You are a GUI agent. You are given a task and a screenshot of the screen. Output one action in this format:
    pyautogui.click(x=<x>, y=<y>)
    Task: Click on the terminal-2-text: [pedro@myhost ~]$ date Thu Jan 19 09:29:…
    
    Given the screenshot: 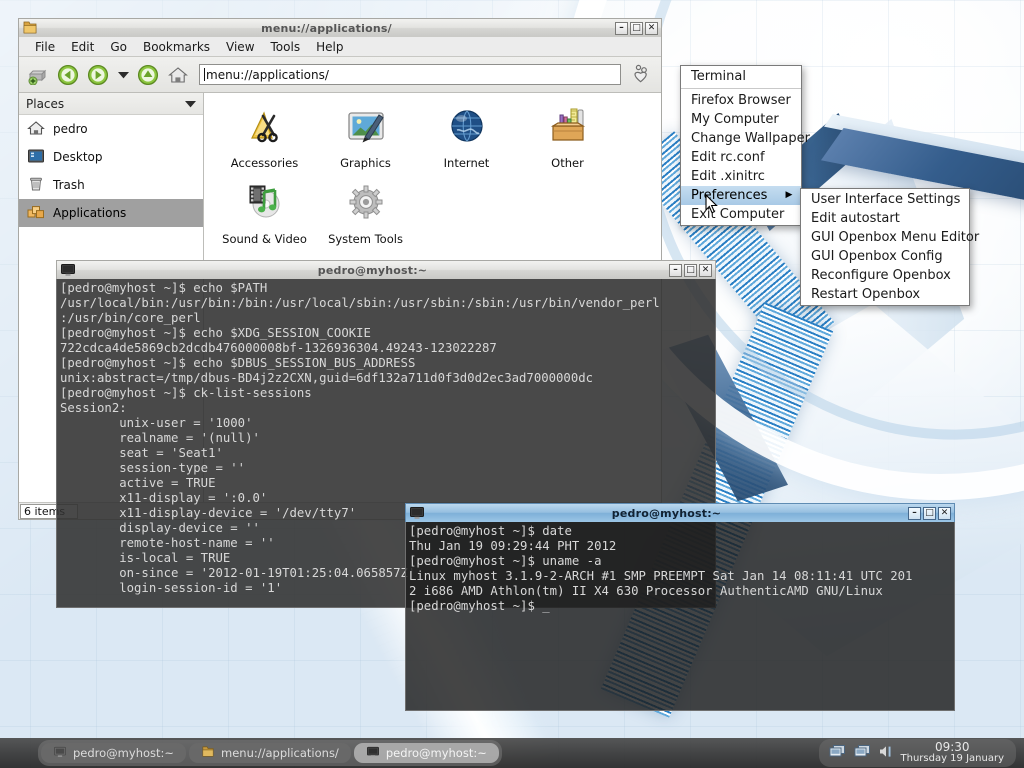 What is the action you would take?
    pyautogui.click(x=661, y=568)
    